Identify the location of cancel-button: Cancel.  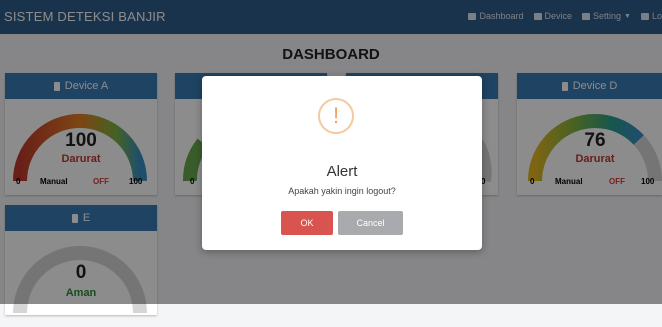
(370, 223).